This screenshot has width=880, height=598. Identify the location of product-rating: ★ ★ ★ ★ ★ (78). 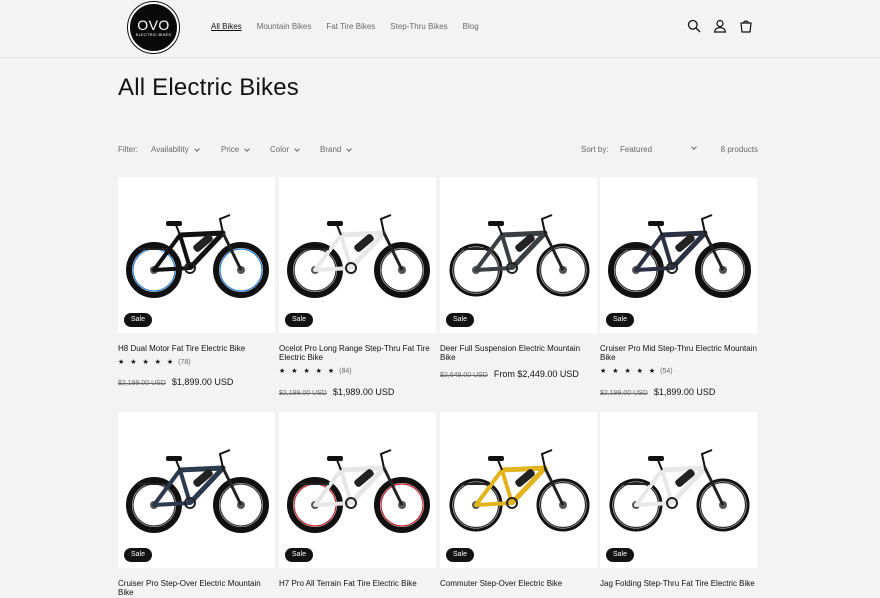
(154, 362).